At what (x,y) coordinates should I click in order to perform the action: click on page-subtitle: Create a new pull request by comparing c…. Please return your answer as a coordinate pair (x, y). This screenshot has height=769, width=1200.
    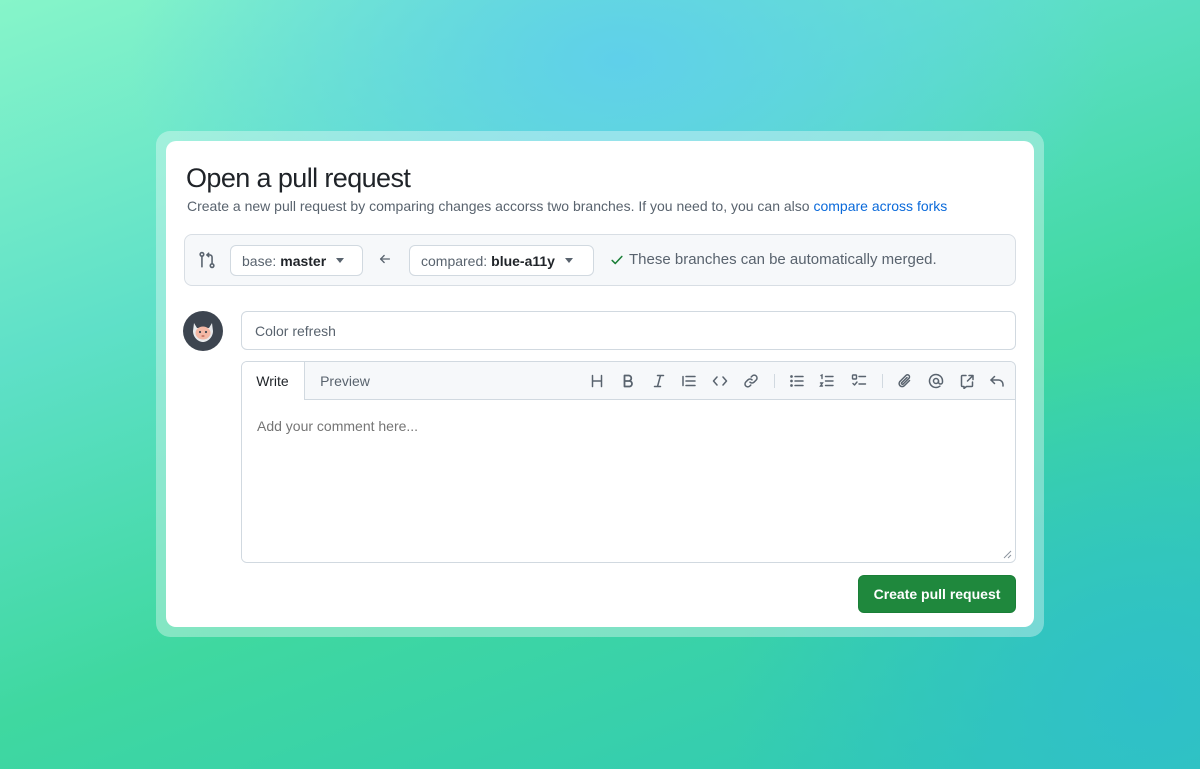
    Looking at the image, I should click on (567, 206).